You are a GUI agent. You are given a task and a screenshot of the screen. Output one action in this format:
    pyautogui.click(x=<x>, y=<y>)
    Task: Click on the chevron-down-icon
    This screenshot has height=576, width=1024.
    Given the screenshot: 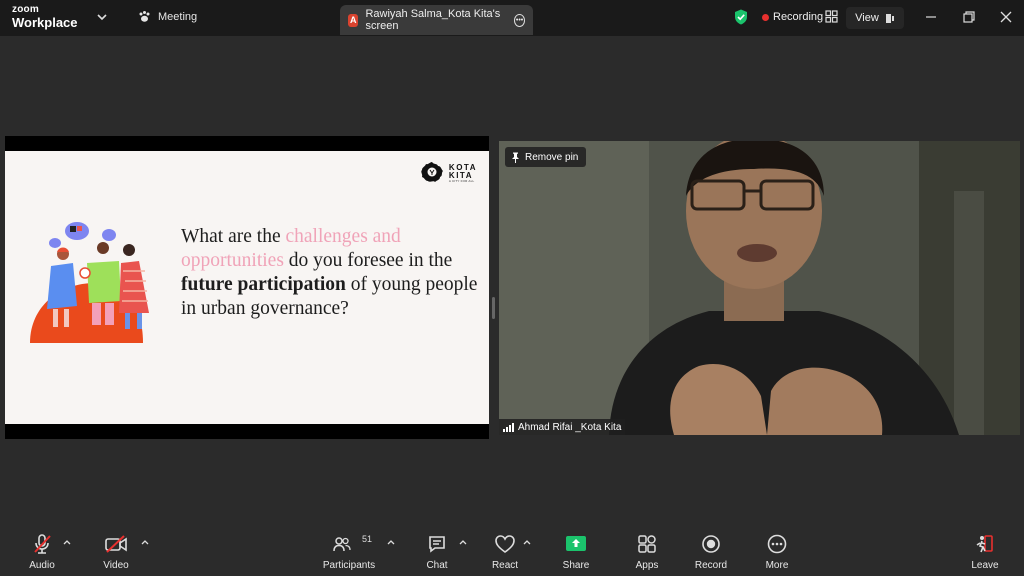 What is the action you would take?
    pyautogui.click(x=102, y=17)
    